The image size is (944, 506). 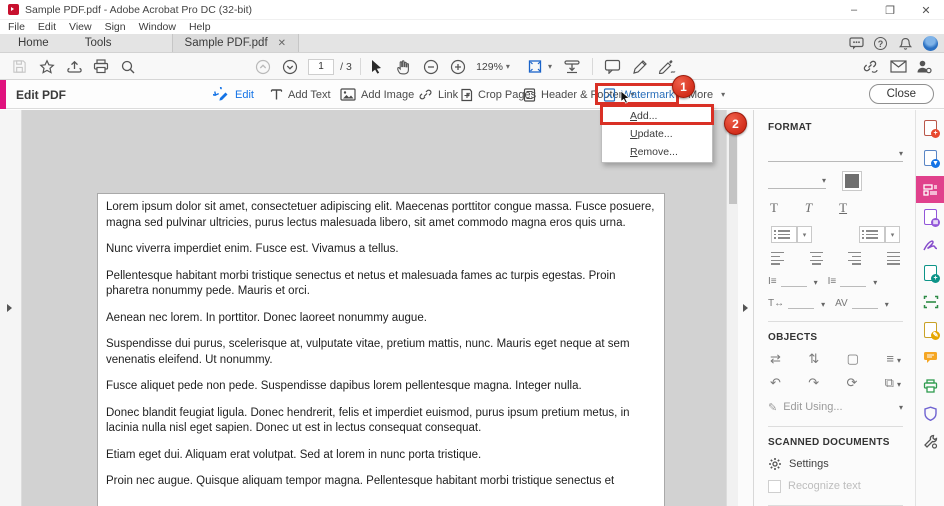 I want to click on edit-using-dropdown: ✎ Edit Using... ▾, so click(x=835, y=407).